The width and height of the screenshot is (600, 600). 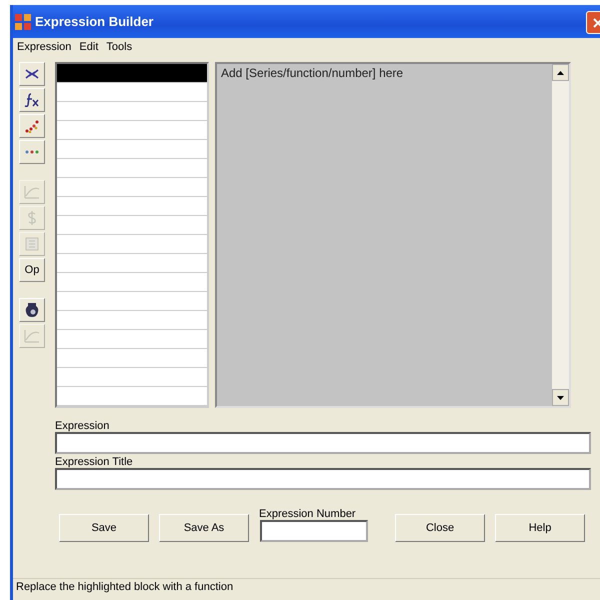 I want to click on menu-item: Tools, so click(x=119, y=48).